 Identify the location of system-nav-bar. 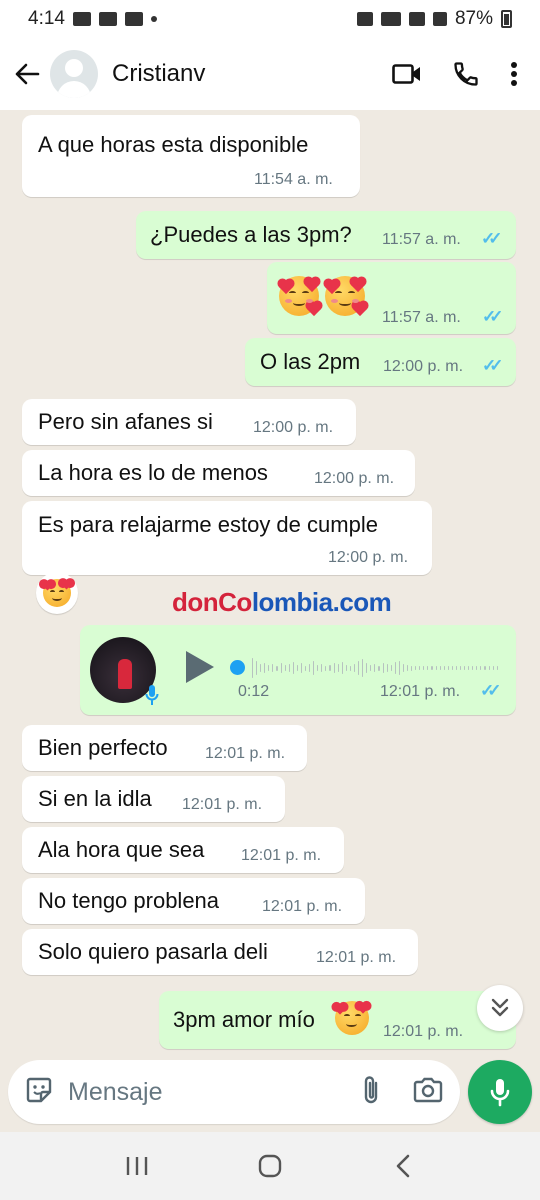
(270, 1166).